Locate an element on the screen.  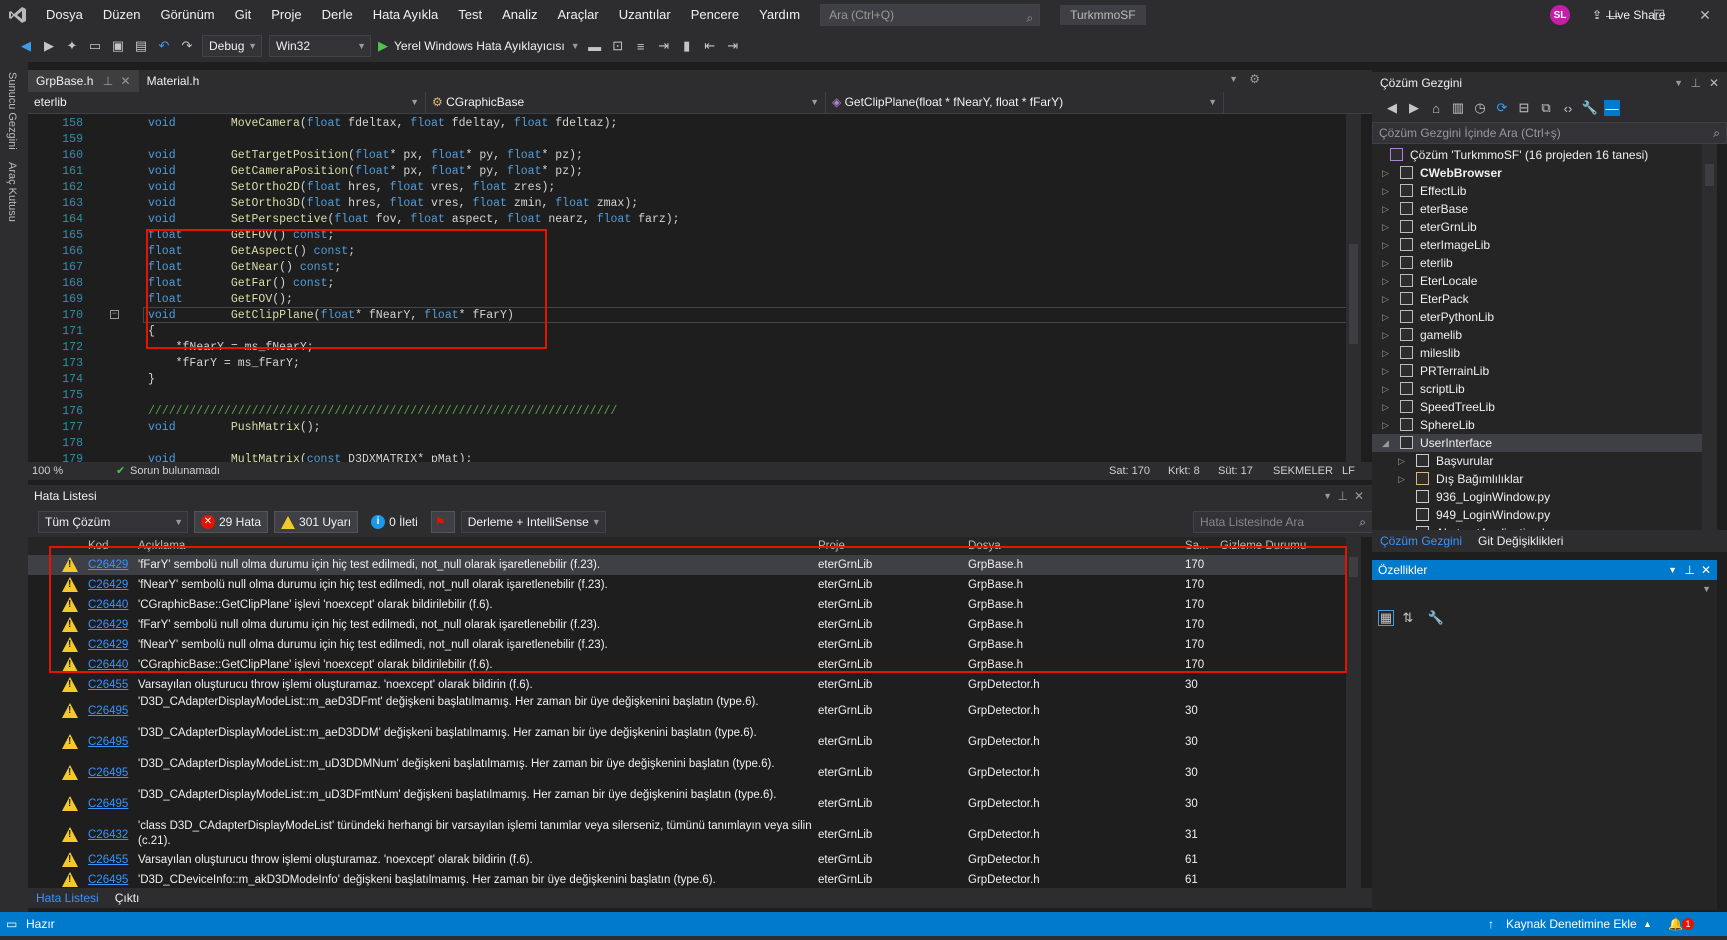
bookmark-prev-icon: ⇤ is located at coordinates (710, 46).